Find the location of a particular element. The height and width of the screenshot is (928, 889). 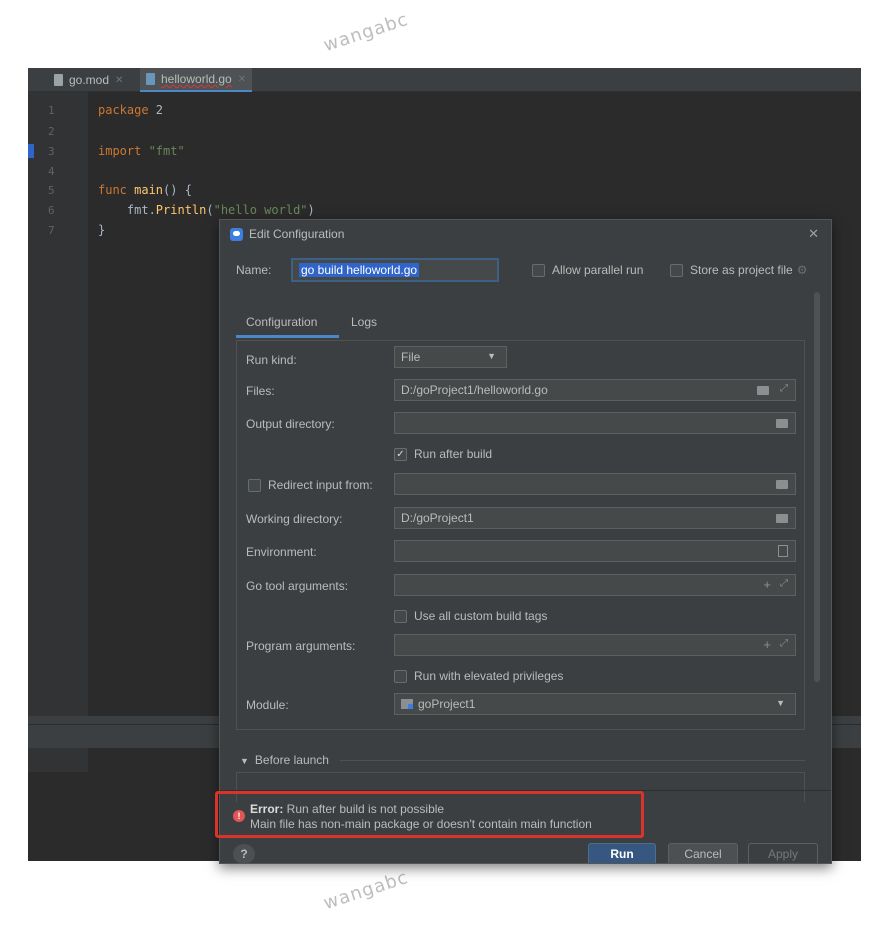

code-text: () { is located at coordinates (177, 190).